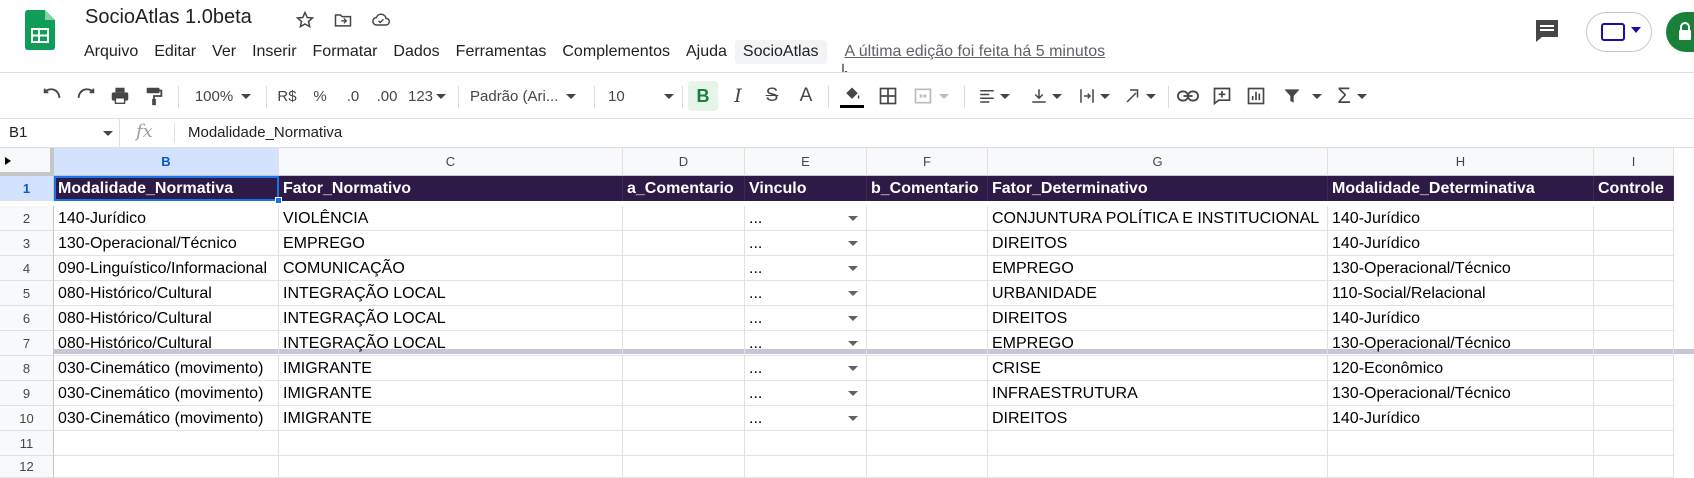 The image size is (1694, 478). I want to click on cell-c4: COMUNICAÇÃO, so click(451, 268).